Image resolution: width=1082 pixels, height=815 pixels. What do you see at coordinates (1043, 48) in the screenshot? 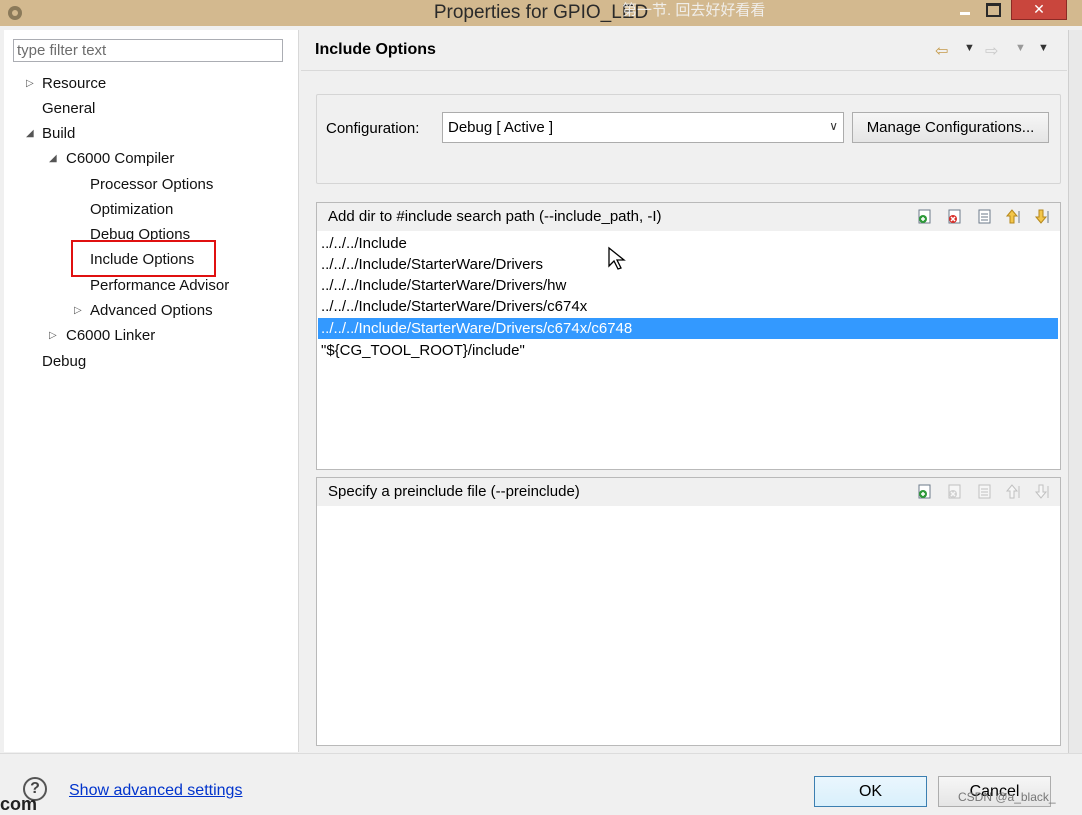
I see `view-menu-icon: ▼` at bounding box center [1043, 48].